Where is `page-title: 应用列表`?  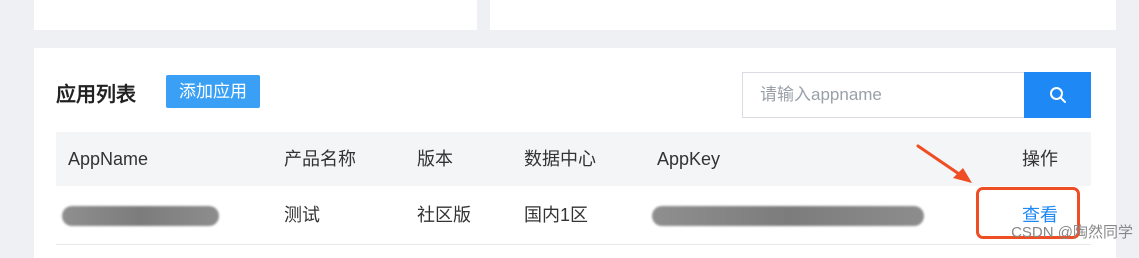
page-title: 应用列表 is located at coordinates (96, 95).